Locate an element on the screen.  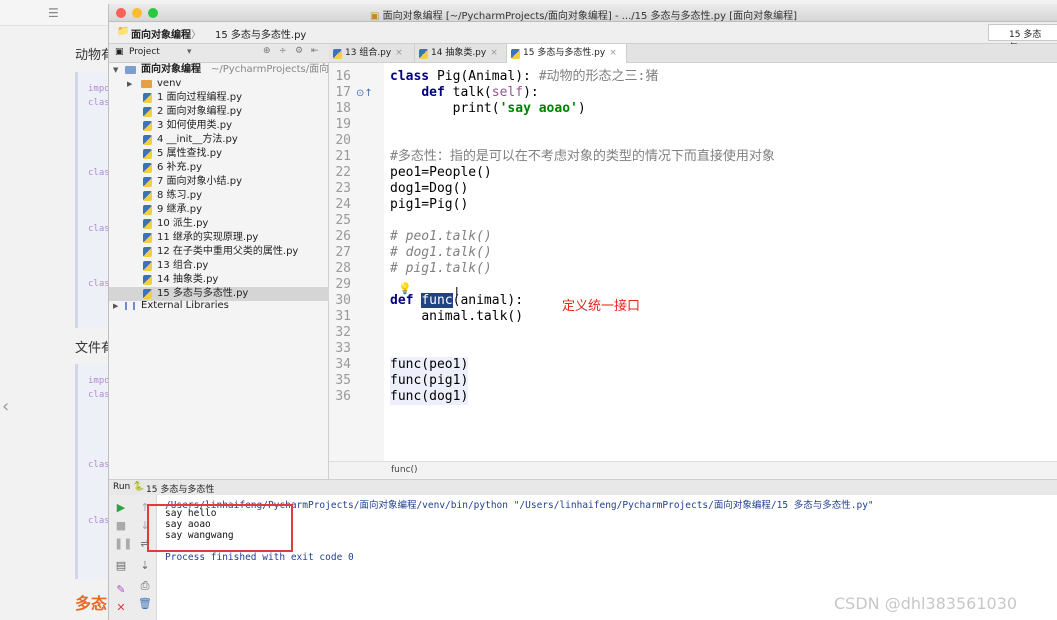
code-line-22: peo1=People() is located at coordinates (441, 172).